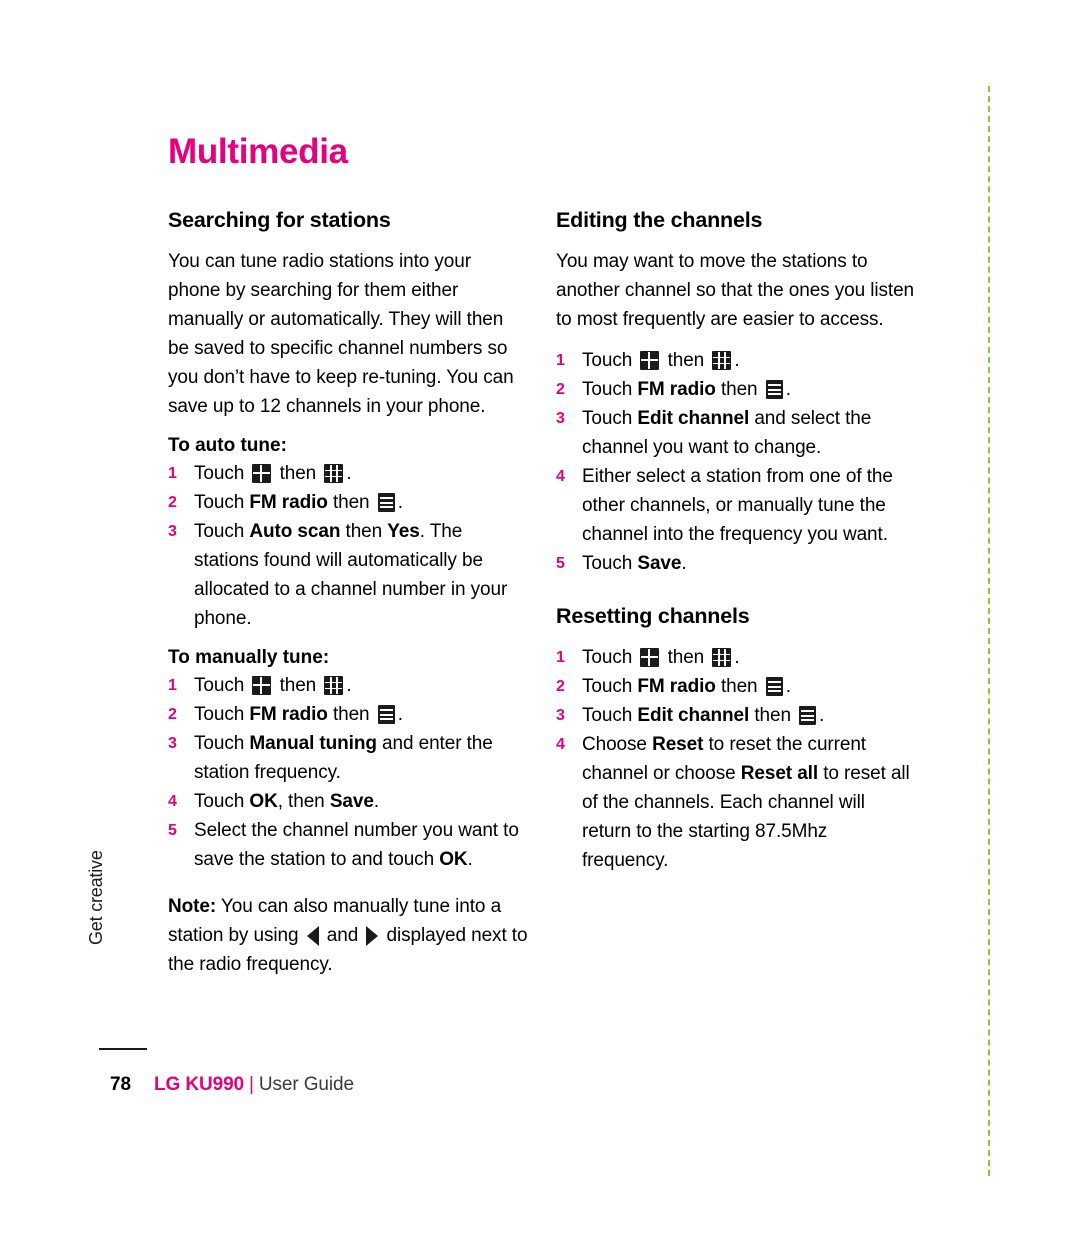 The height and width of the screenshot is (1260, 1080). What do you see at coordinates (736, 563) in the screenshot?
I see `list-item: 5 Touch Save.` at bounding box center [736, 563].